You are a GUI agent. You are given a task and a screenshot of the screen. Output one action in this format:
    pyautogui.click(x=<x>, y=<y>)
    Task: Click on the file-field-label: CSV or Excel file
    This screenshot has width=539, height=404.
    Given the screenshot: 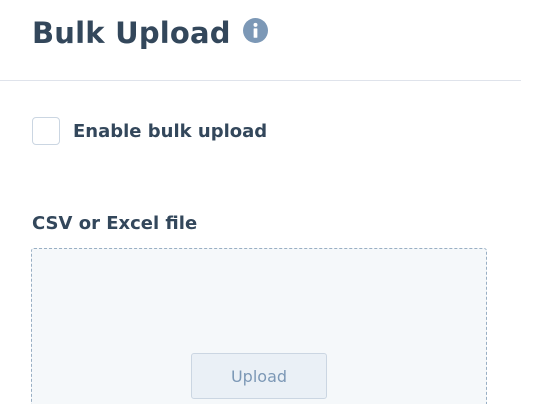 What is the action you would take?
    pyautogui.click(x=115, y=223)
    